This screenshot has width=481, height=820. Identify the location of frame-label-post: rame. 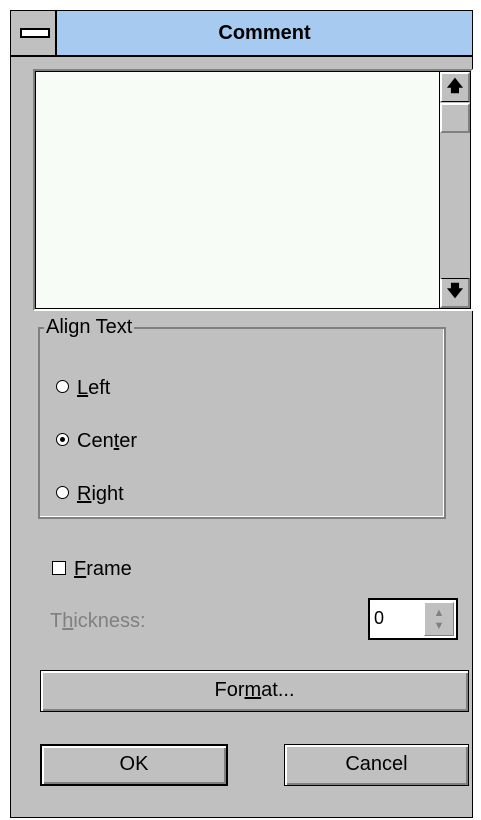
(109, 569).